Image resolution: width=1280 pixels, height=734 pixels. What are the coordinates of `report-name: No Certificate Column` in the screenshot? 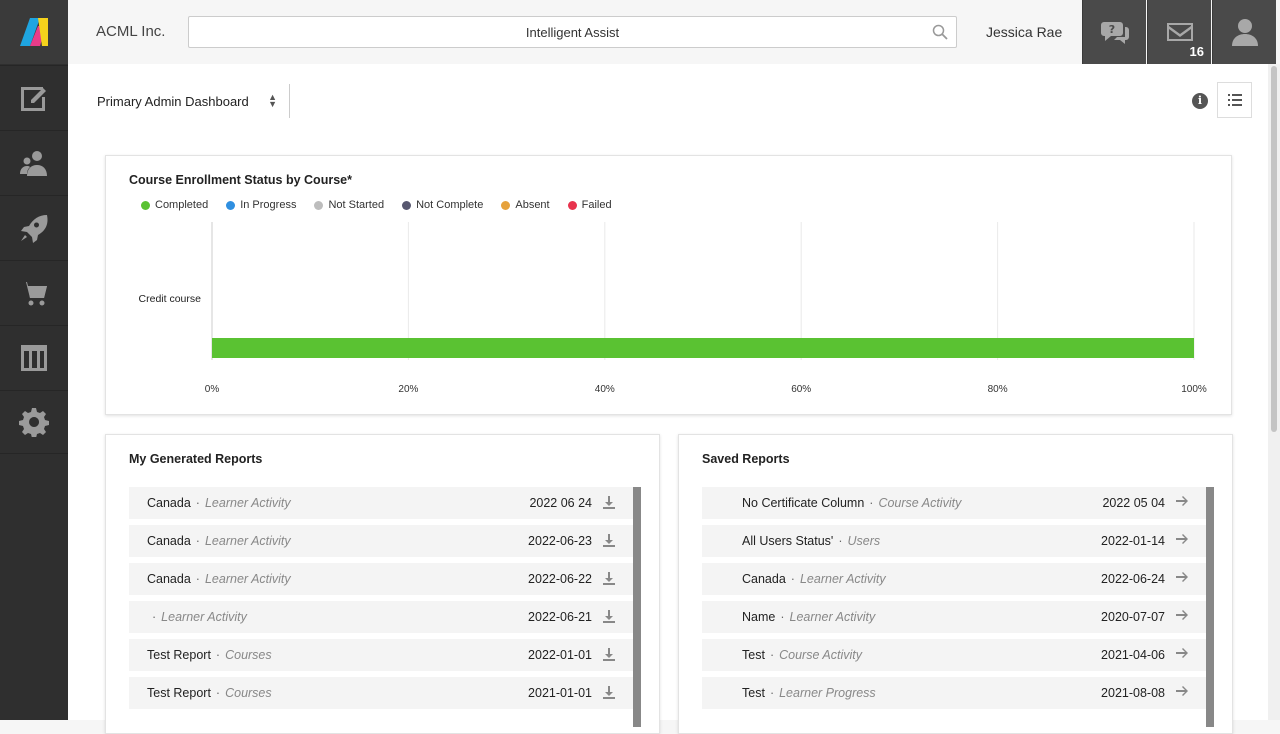 It's located at (803, 503).